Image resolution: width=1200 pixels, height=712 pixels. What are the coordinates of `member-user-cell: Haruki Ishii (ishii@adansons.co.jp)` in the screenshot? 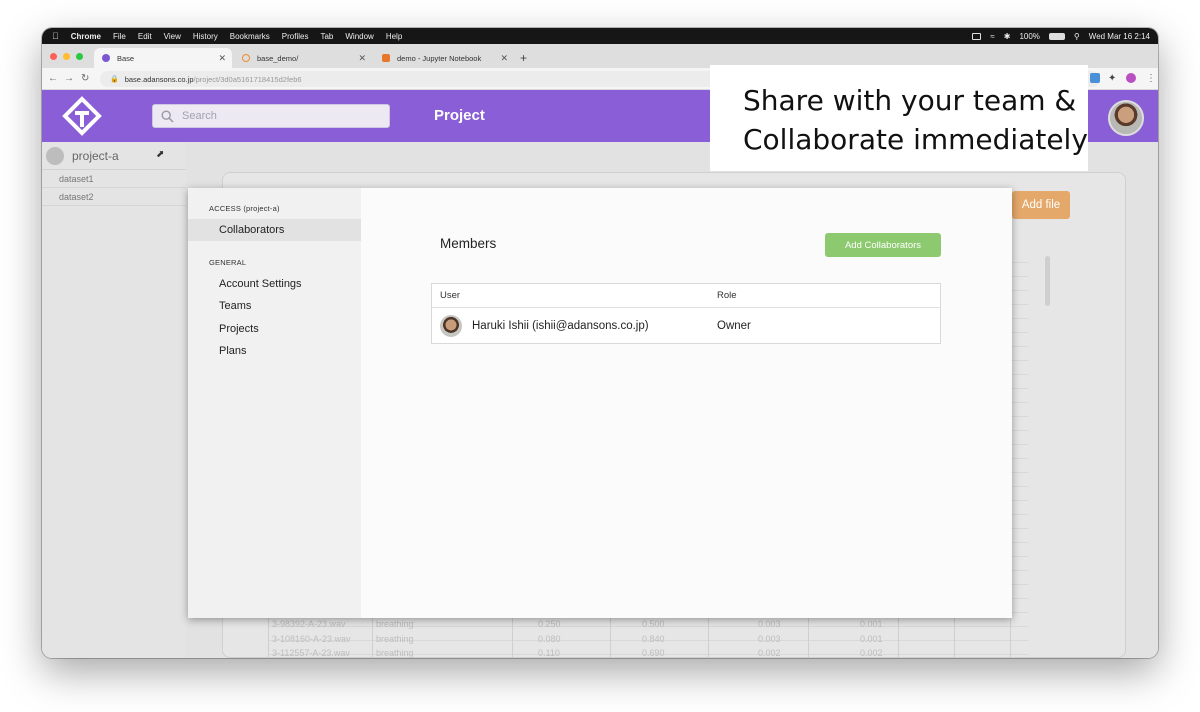 It's located at (574, 325).